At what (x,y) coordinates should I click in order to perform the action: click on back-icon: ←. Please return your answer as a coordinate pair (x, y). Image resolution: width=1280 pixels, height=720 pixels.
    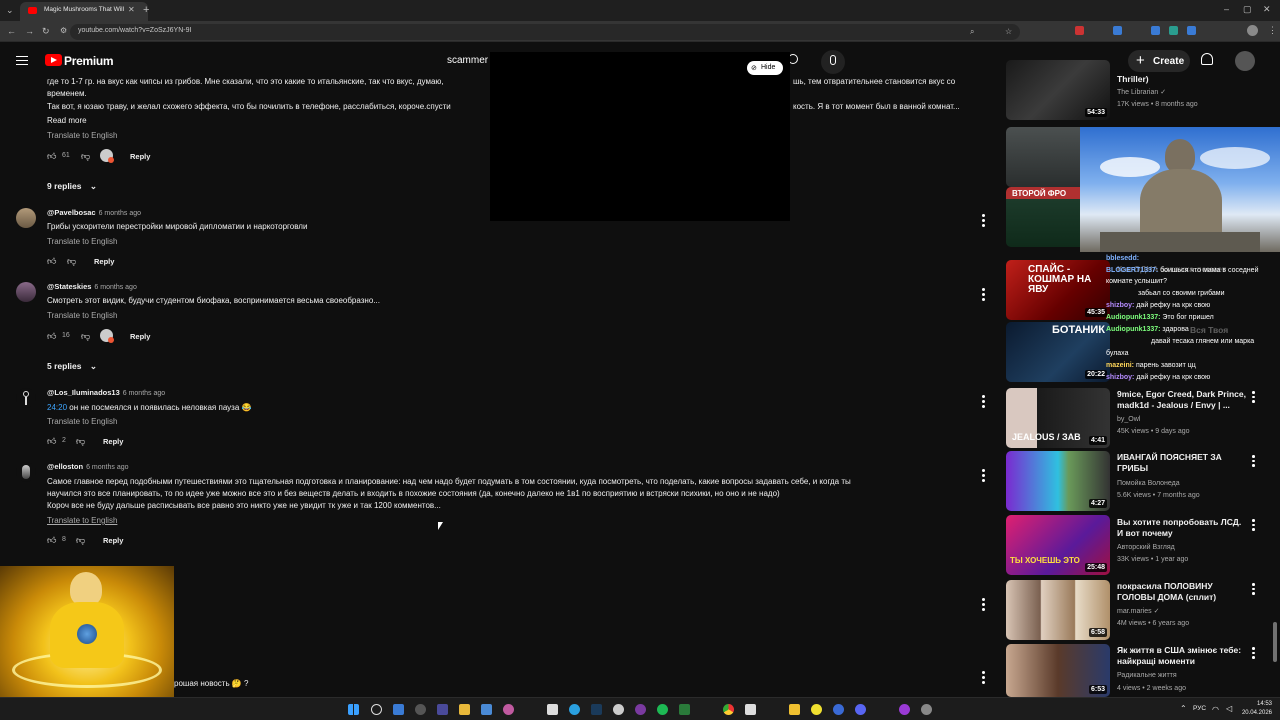
    Looking at the image, I should click on (11, 31).